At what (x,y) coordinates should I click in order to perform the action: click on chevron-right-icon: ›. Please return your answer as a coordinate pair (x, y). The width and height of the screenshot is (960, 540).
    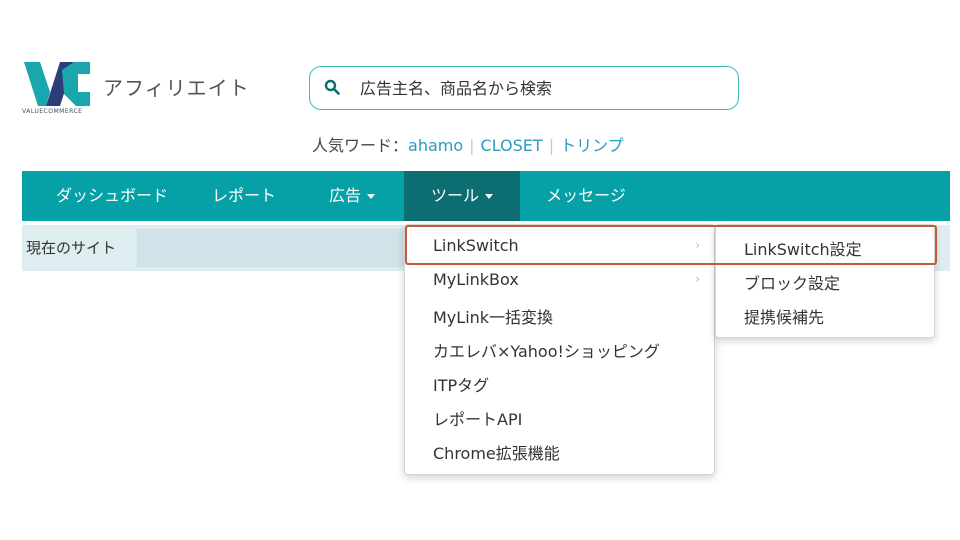
    Looking at the image, I should click on (697, 279).